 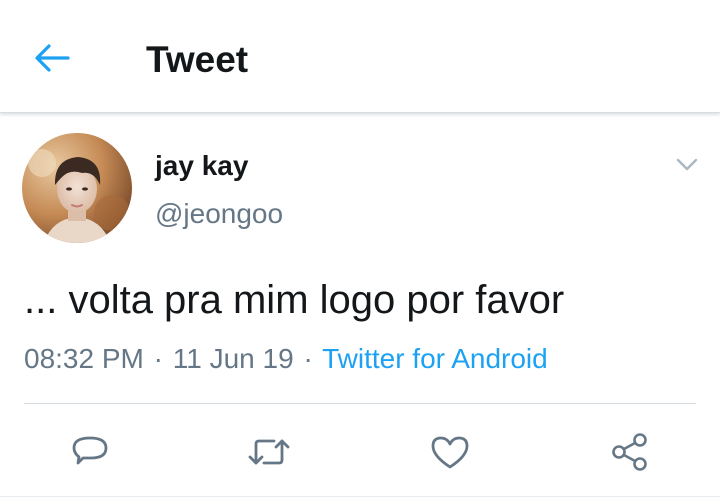 I want to click on tweet-menu-button, so click(x=687, y=165).